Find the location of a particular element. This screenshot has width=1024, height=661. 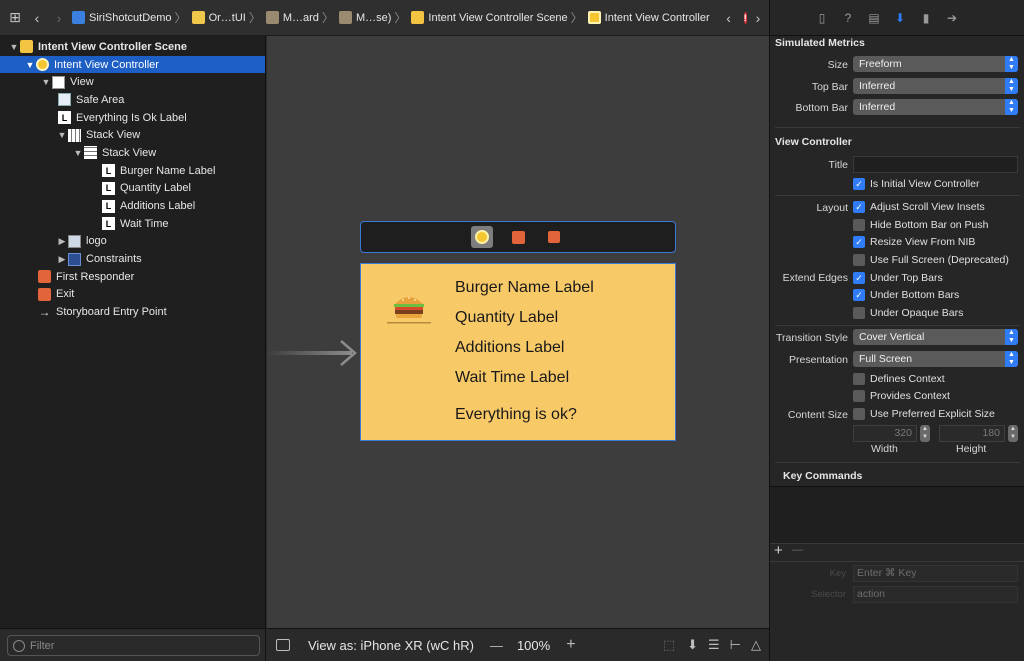

burger-name-label: Burger Name Label is located at coordinates (524, 288).